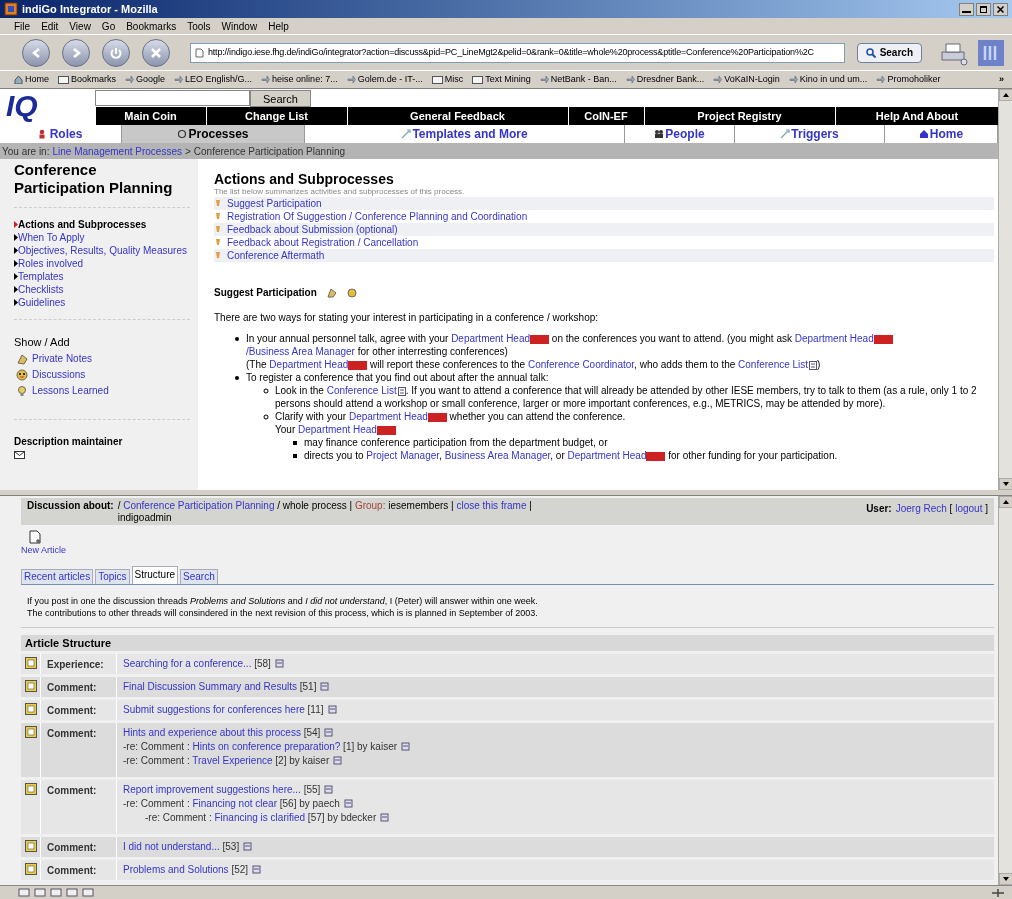 The width and height of the screenshot is (1012, 899). I want to click on sidebar-link: Guidelines, so click(102, 302).